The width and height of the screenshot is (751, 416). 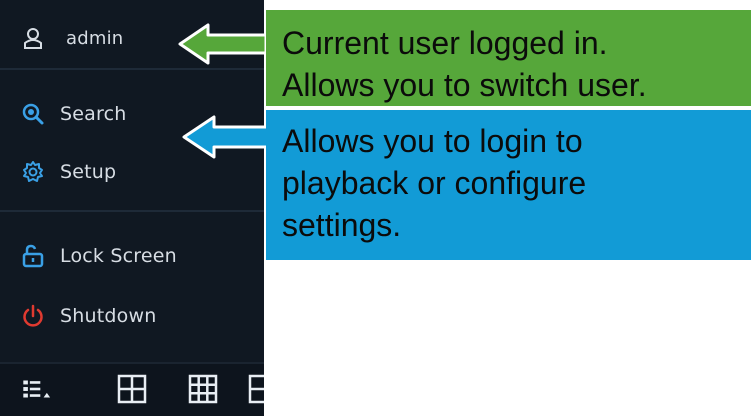 I want to click on callout-line: playback or configure, so click(x=434, y=183).